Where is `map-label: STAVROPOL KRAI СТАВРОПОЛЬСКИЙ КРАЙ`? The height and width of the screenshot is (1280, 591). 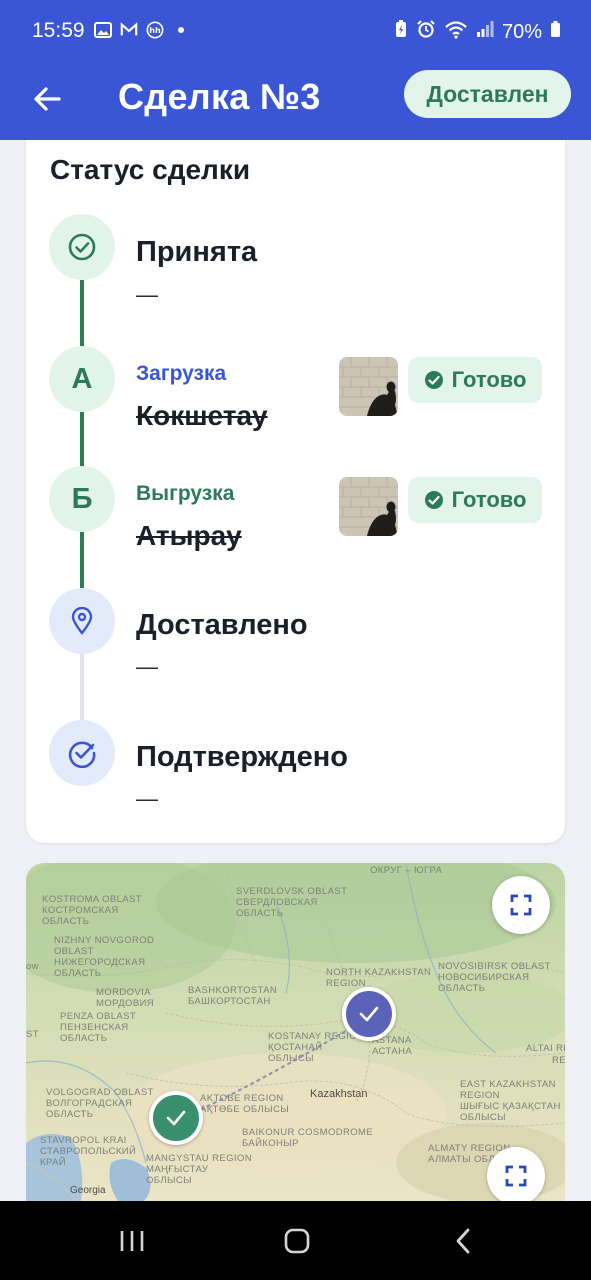 map-label: STAVROPOL KRAI СТАВРОПОЛЬСКИЙ КРАЙ is located at coordinates (88, 1151).